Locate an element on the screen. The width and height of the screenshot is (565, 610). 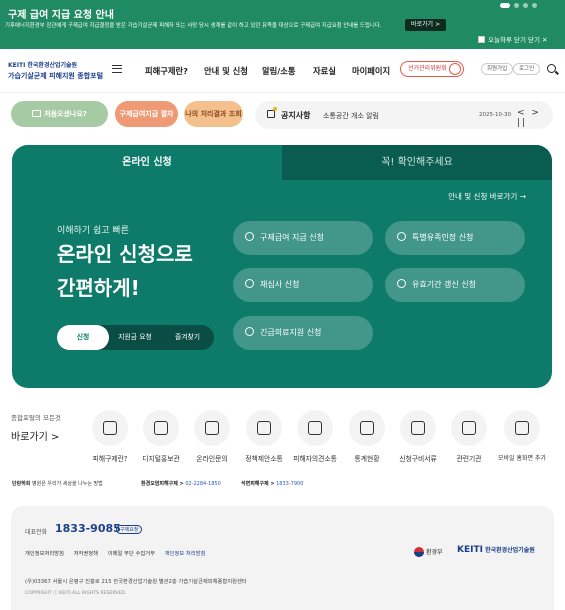
related-link-b: 환경오염피해구제 > 02-2284-1850 is located at coordinates (181, 483).